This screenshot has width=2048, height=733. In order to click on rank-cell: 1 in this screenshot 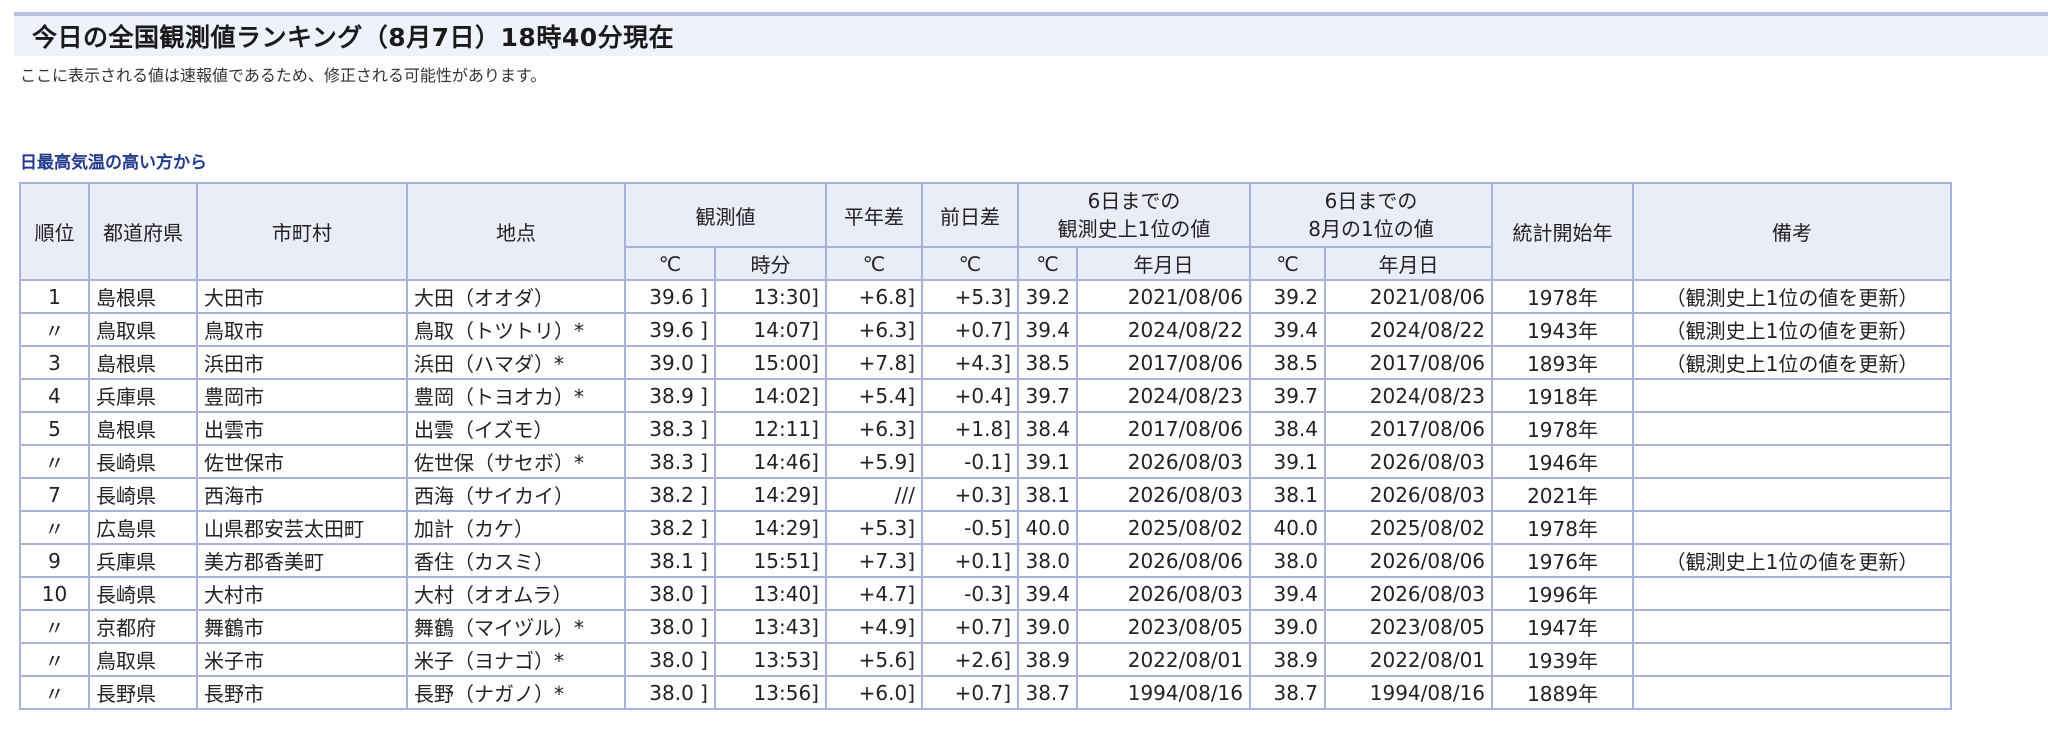, I will do `click(54, 296)`.